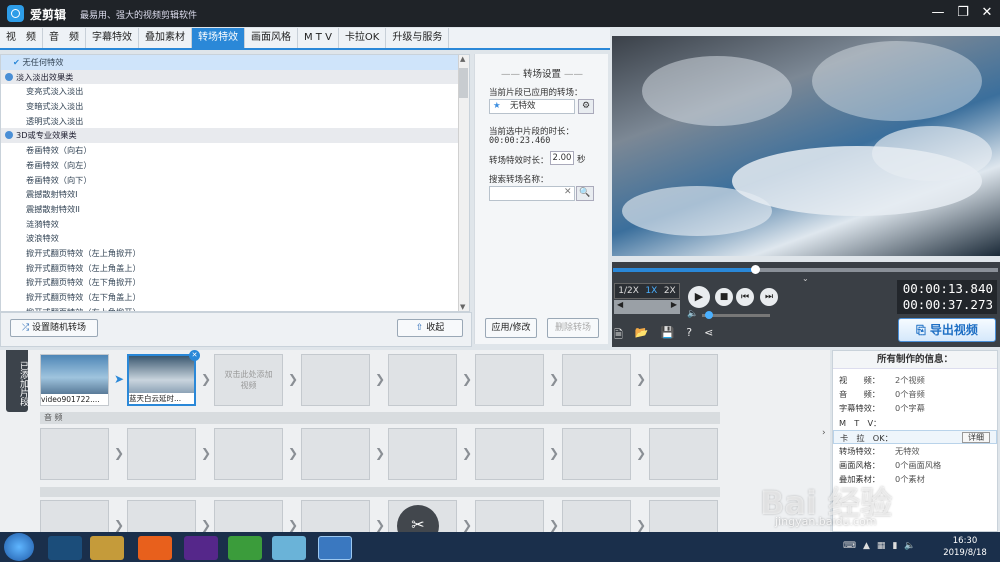 The width and height of the screenshot is (1000, 562). I want to click on effect-item: 变亮式淡入淡出, so click(235, 91).